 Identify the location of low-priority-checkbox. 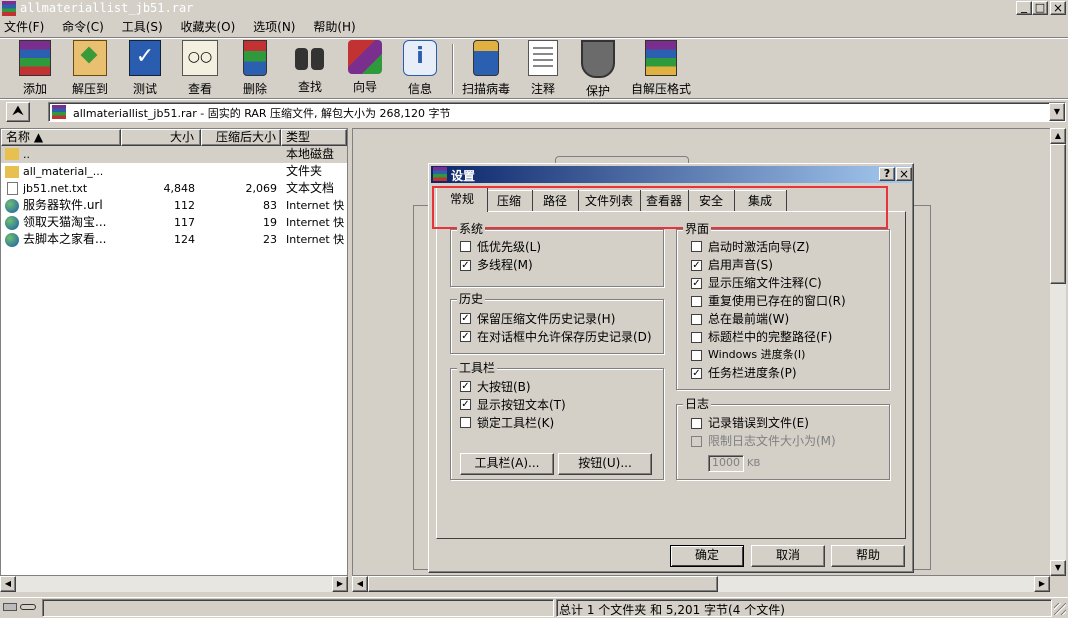
(465, 246).